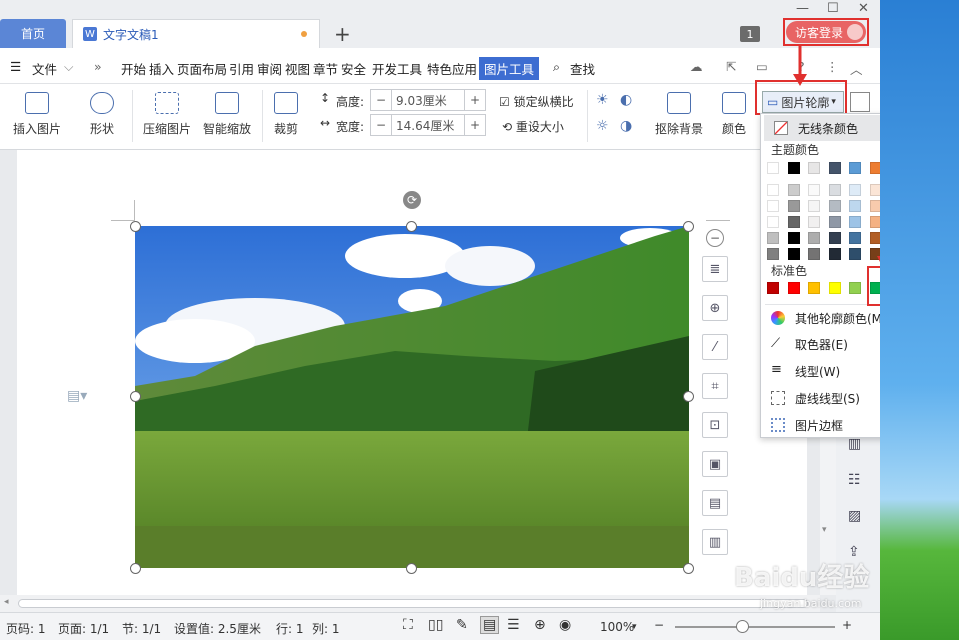 Image resolution: width=959 pixels, height=640 pixels. What do you see at coordinates (854, 444) in the screenshot?
I see `chart-icon: ▥` at bounding box center [854, 444].